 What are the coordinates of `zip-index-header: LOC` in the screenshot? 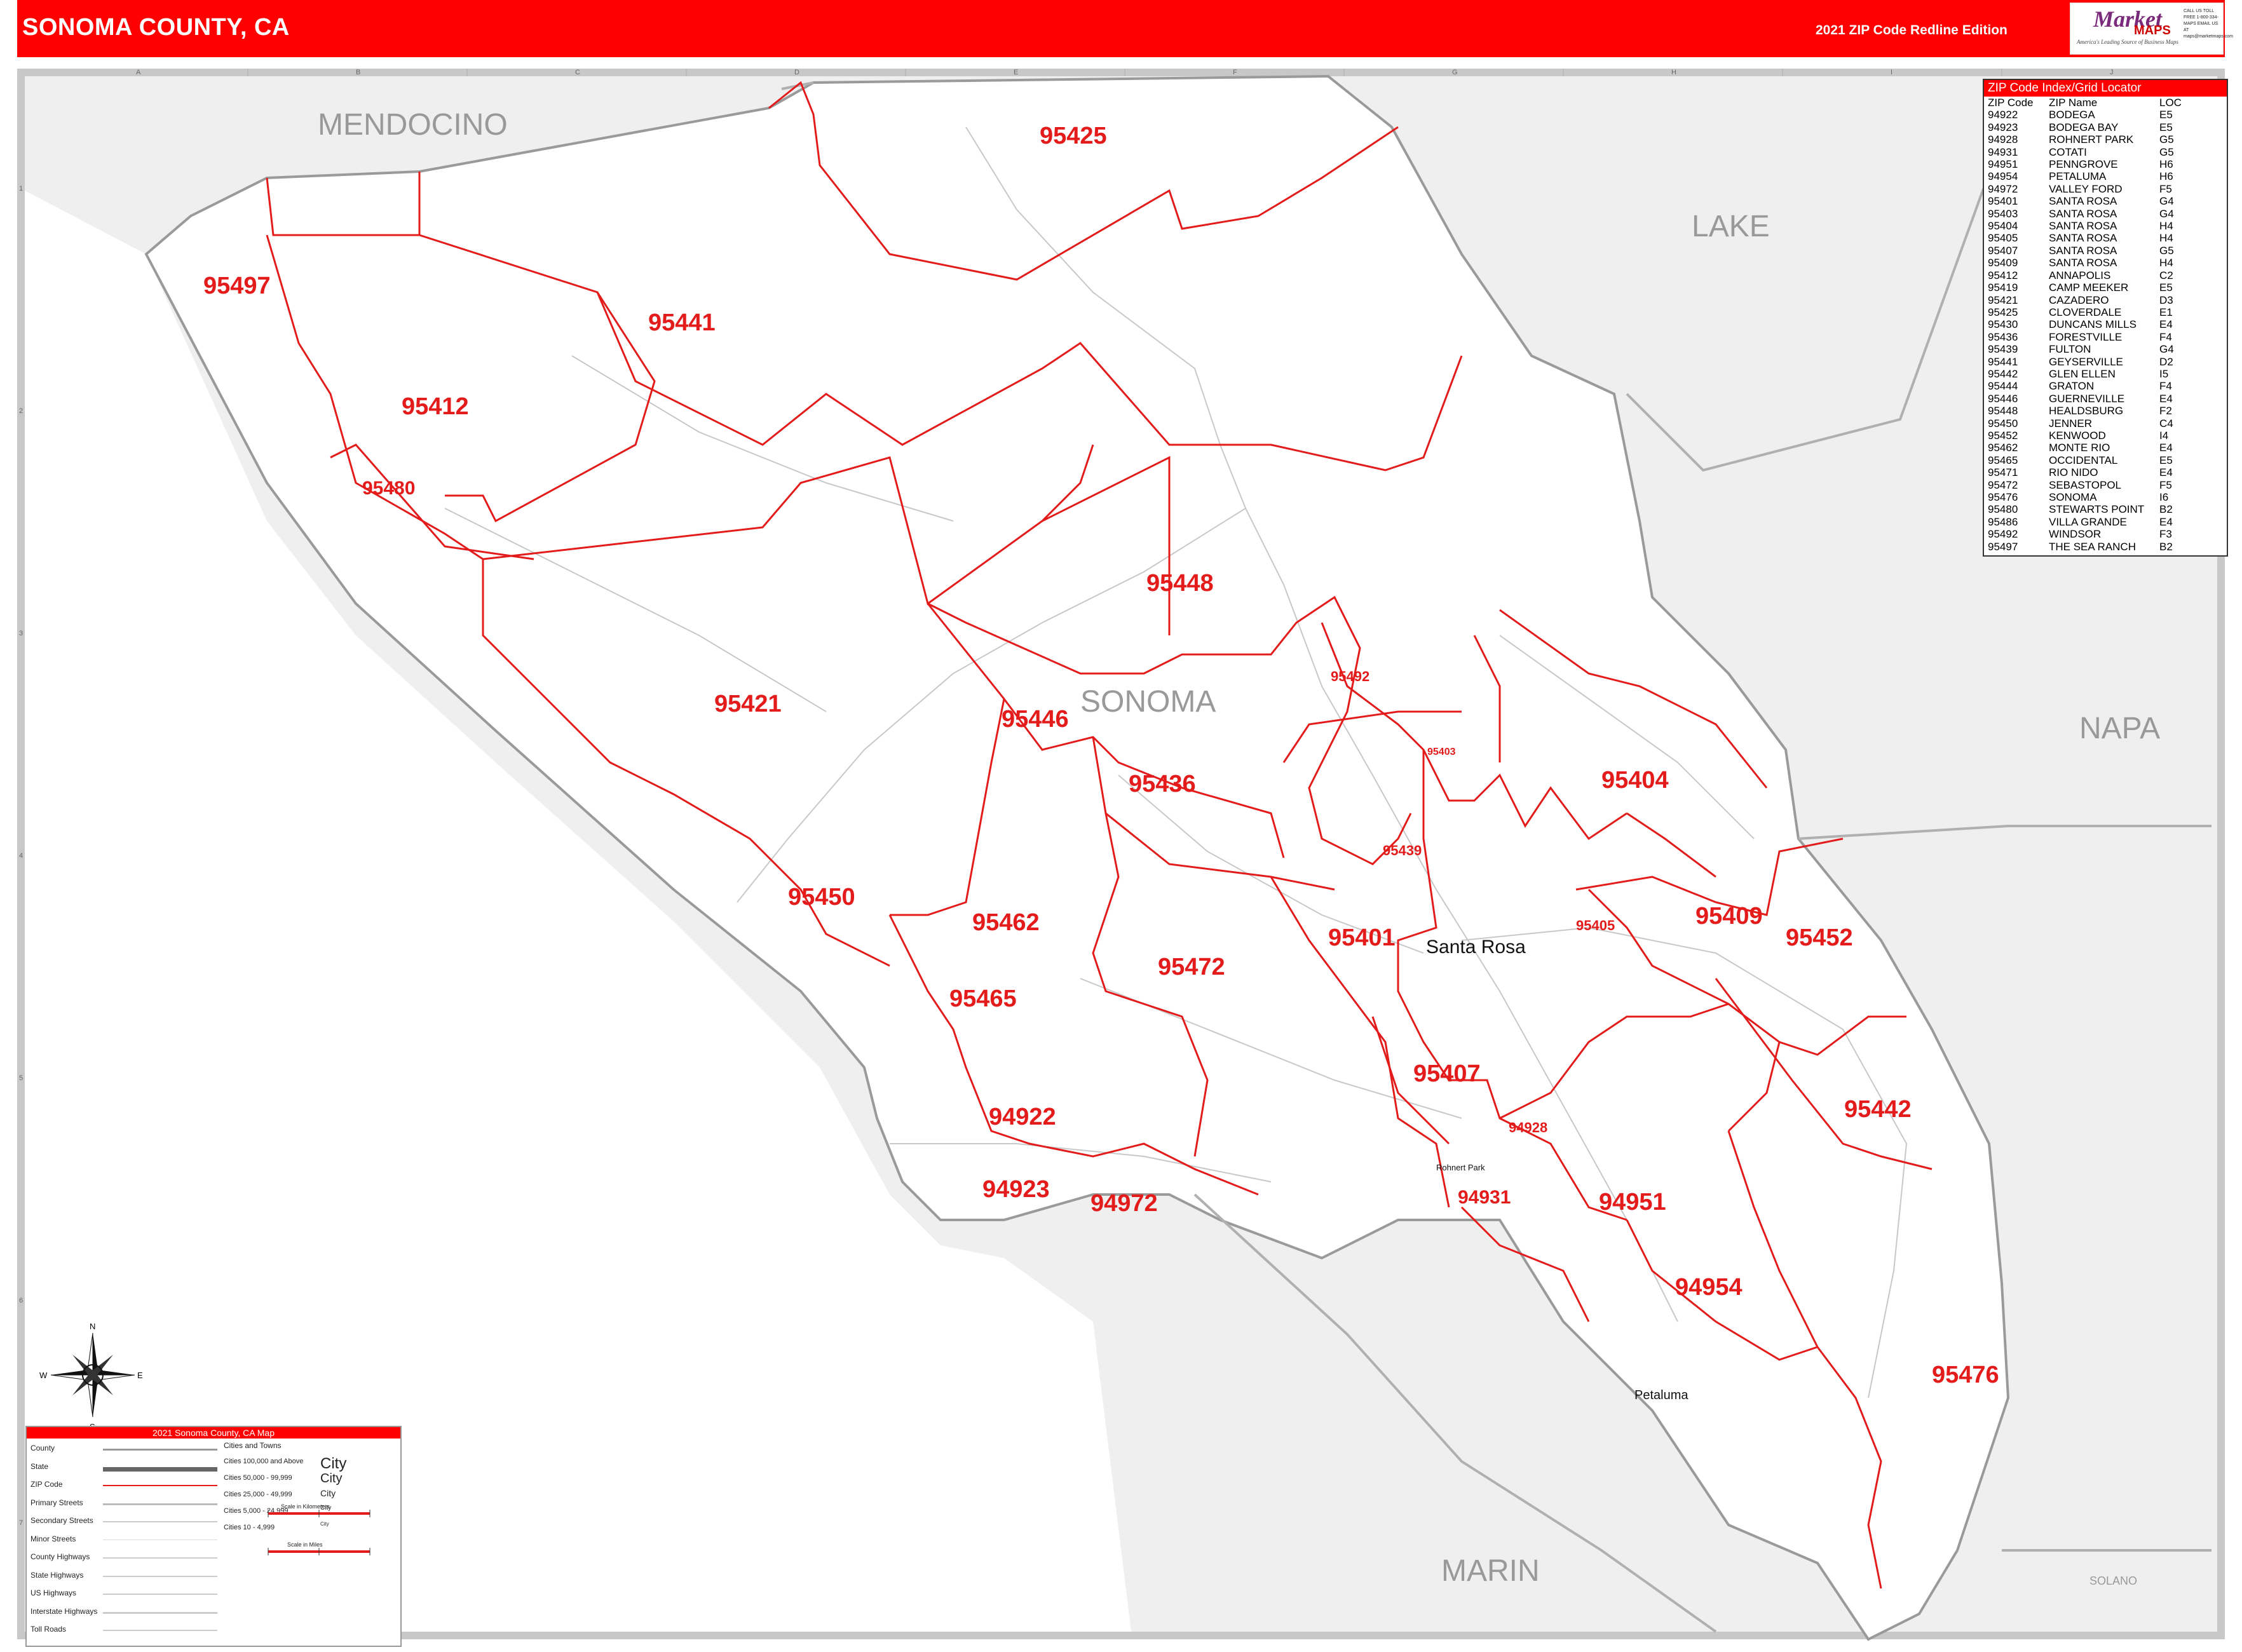 It's located at (2170, 103).